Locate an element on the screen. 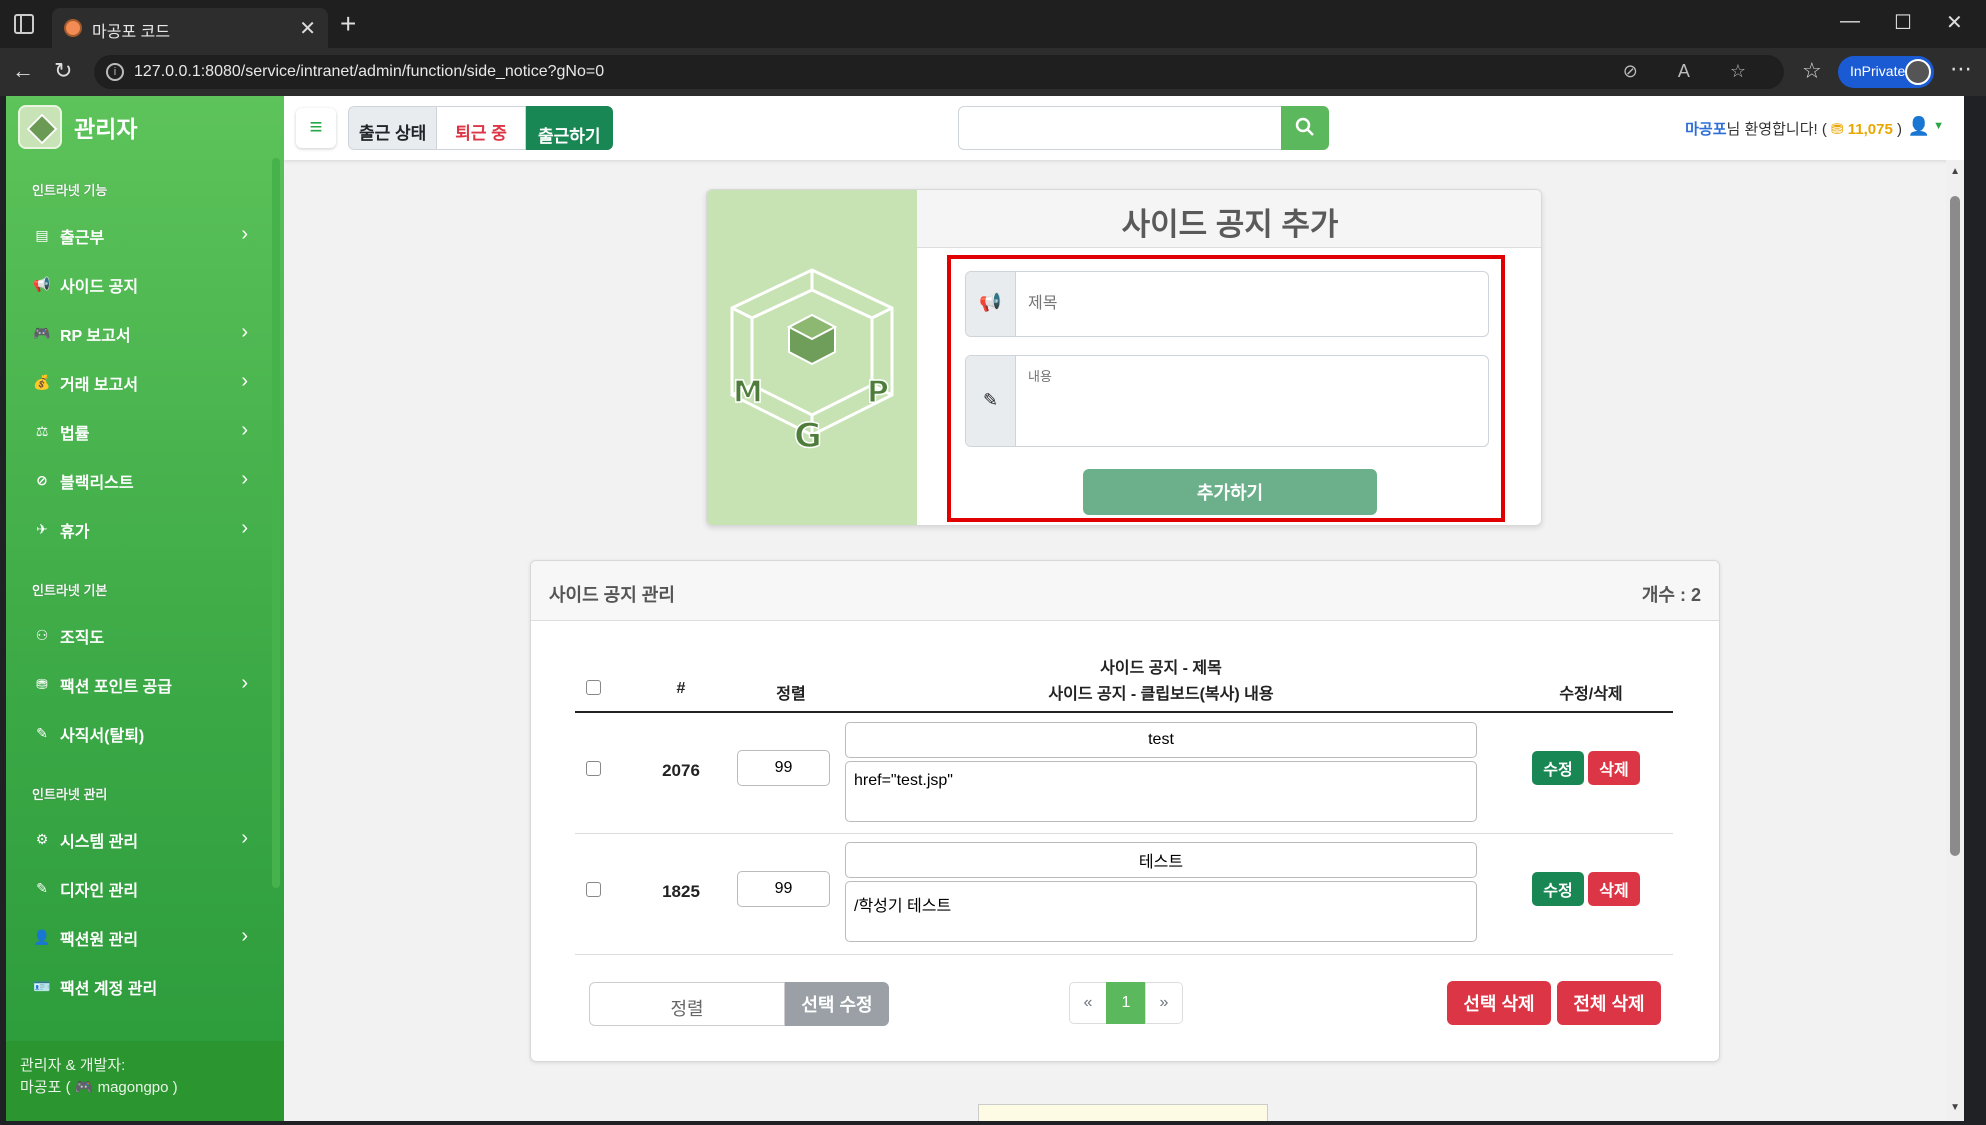 The image size is (1986, 1125). page-scrollbar-thumb is located at coordinates (1955, 526).